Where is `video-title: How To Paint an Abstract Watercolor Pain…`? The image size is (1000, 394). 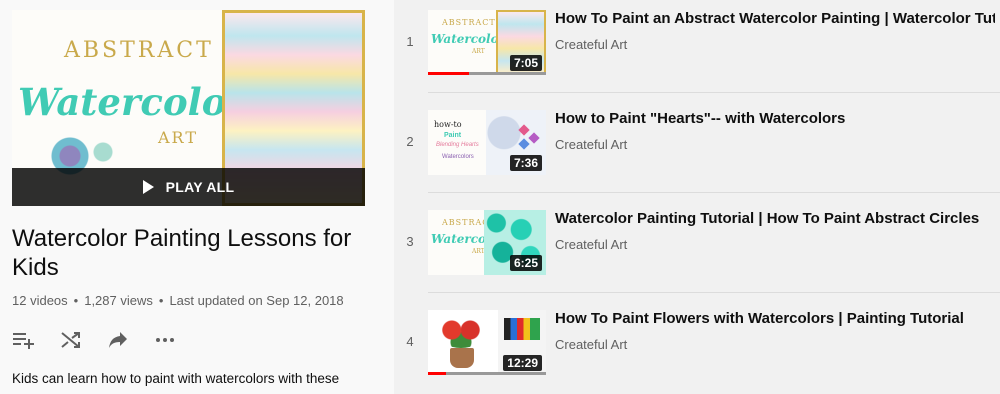
video-title: How To Paint an Abstract Watercolor Pain… is located at coordinates (775, 19).